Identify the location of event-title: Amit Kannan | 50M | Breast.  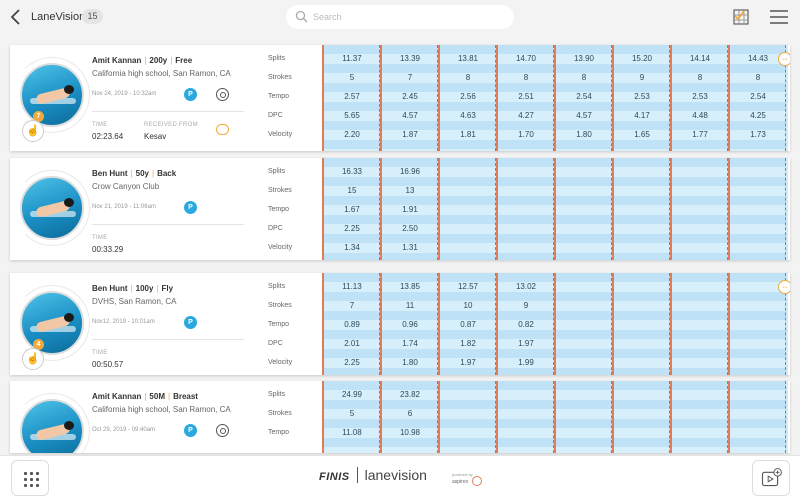
(145, 396).